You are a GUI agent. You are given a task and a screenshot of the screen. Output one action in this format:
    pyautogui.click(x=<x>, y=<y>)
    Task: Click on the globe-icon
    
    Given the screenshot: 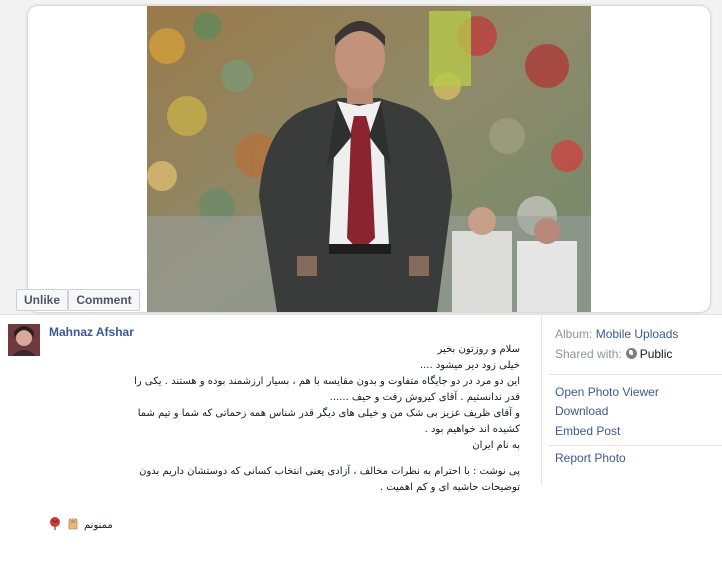 What is the action you would take?
    pyautogui.click(x=631, y=353)
    